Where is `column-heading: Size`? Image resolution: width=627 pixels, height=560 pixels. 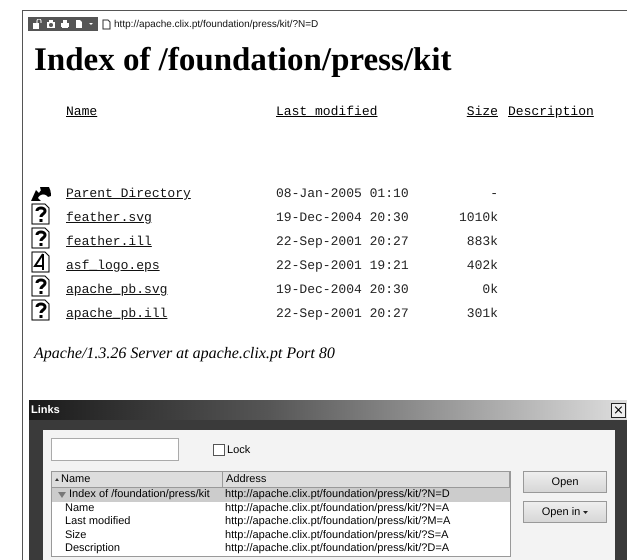 column-heading: Size is located at coordinates (476, 111).